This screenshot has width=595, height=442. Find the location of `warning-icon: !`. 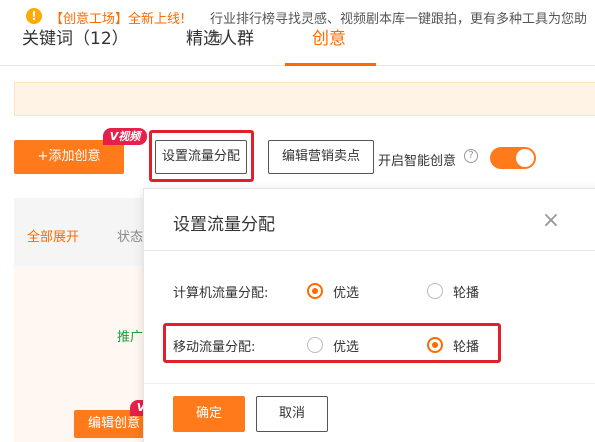

warning-icon: ! is located at coordinates (34, 16).